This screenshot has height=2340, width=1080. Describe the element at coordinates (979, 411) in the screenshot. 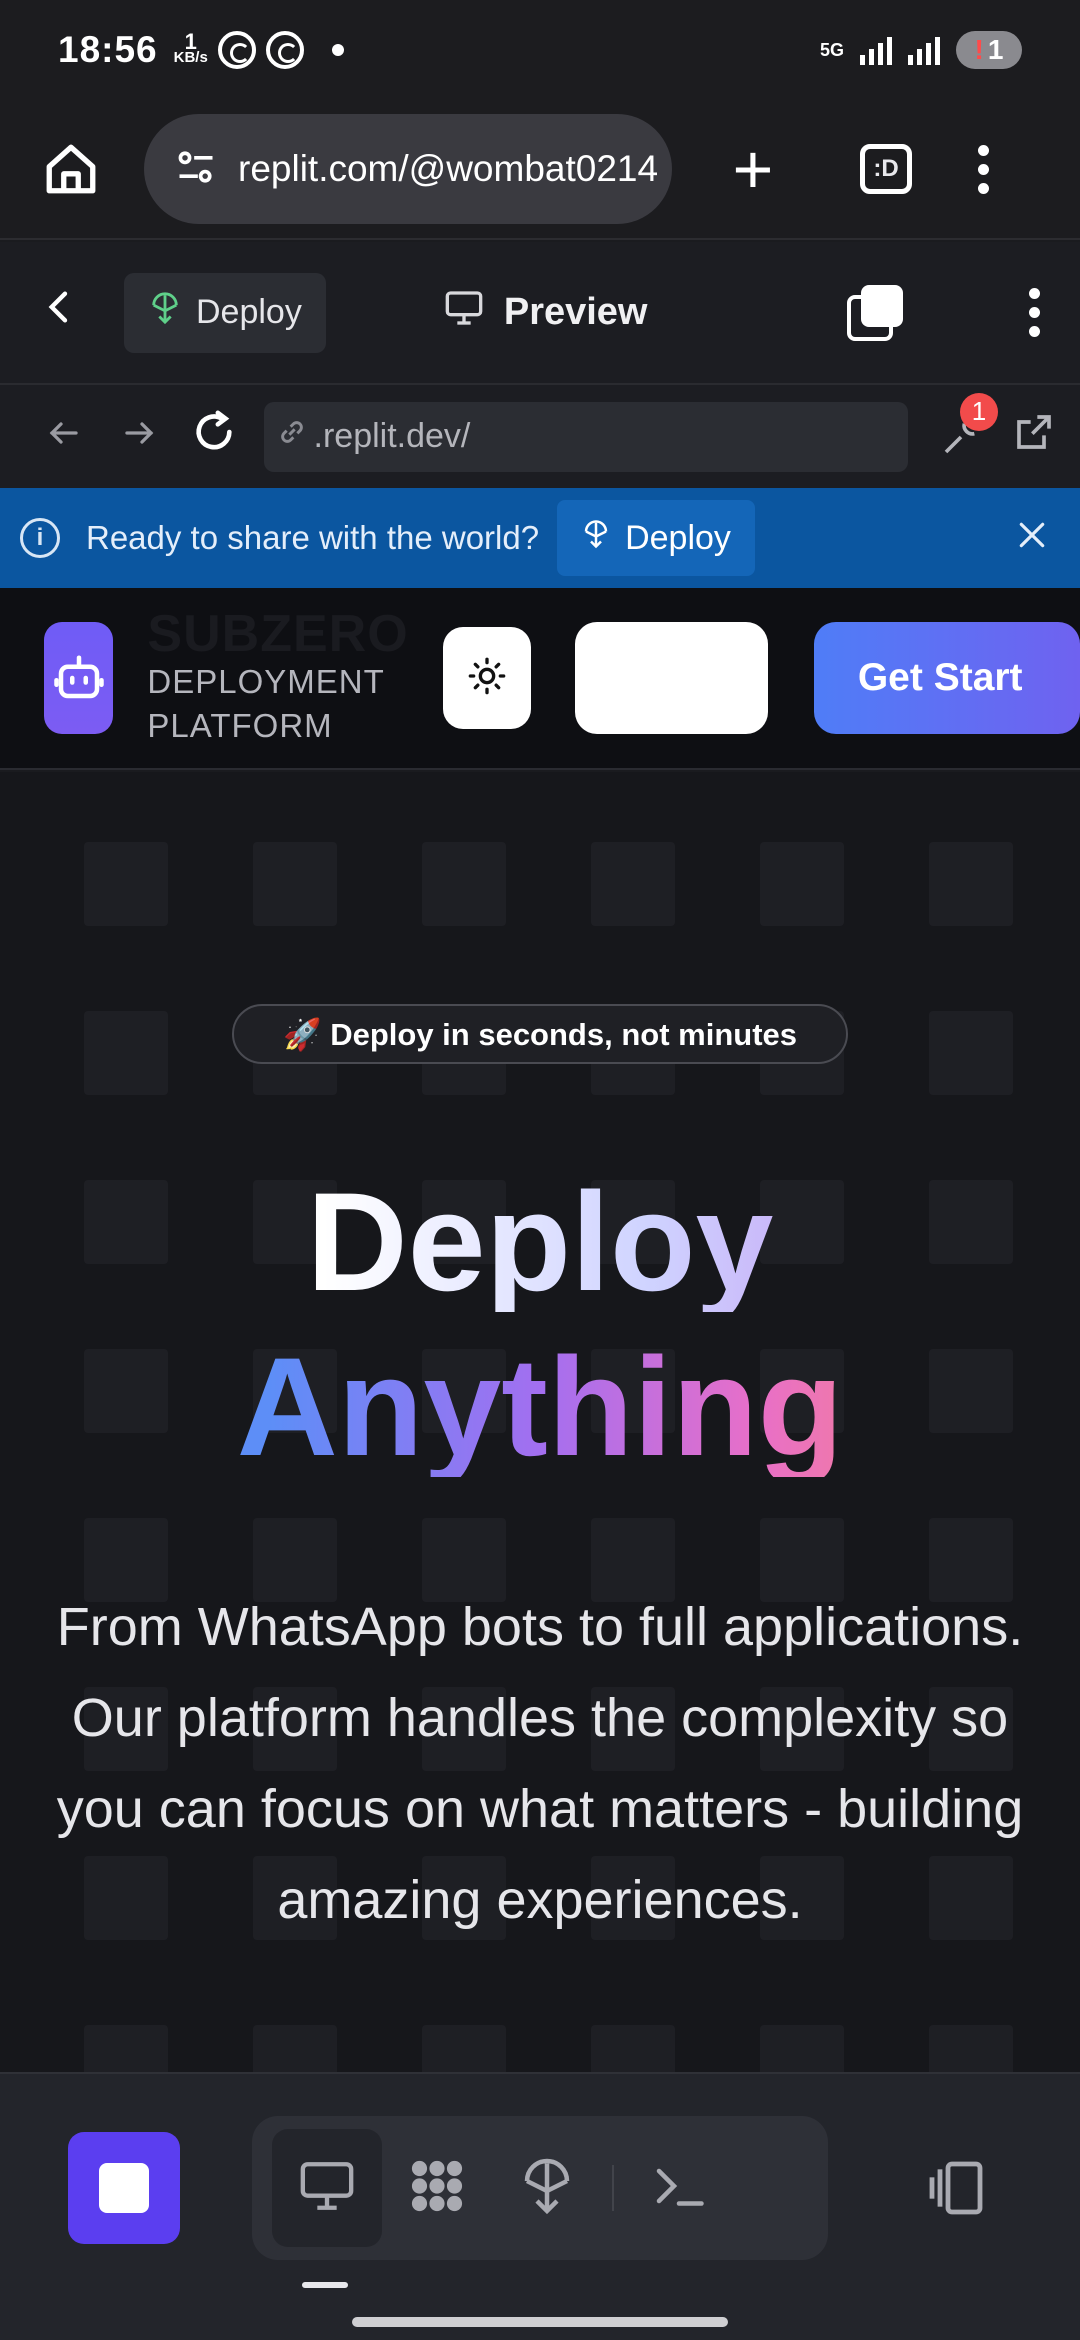

I see `wrench-badge: 1` at that location.